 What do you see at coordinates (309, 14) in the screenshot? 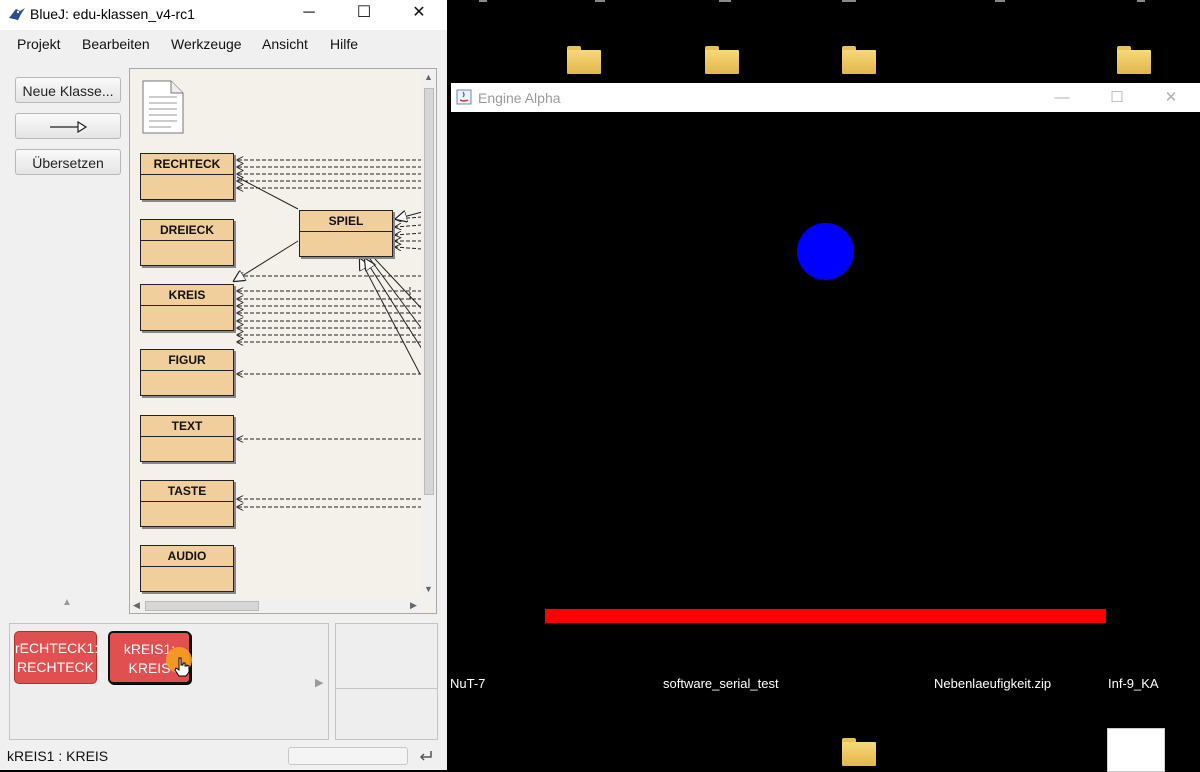
I see `minimize-button: ─` at bounding box center [309, 14].